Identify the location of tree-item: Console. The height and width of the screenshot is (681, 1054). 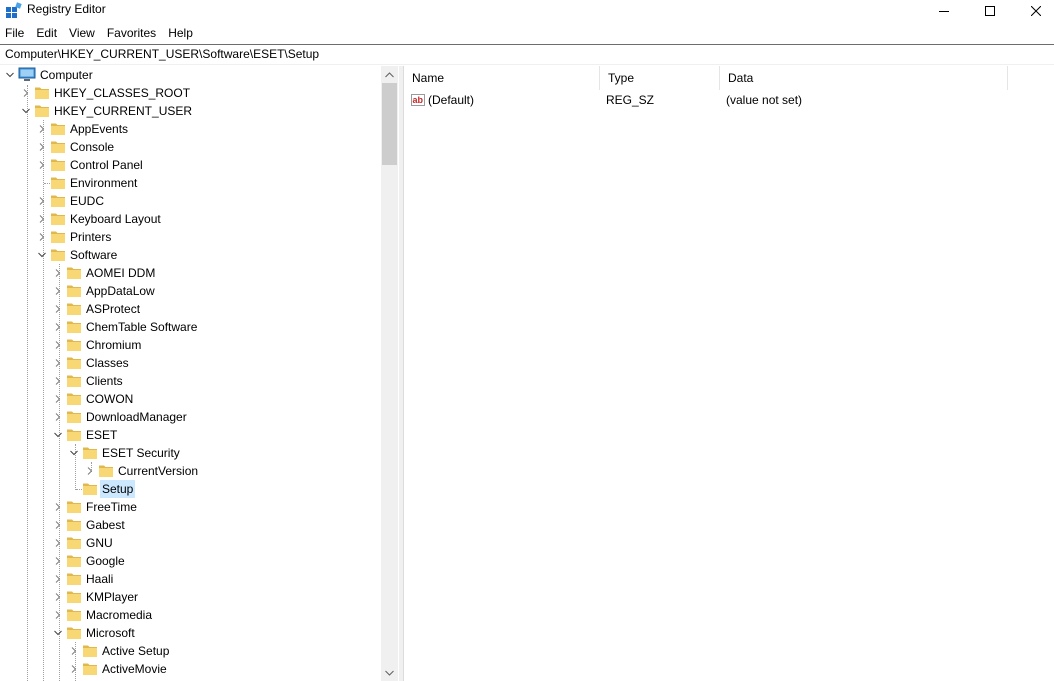
(190, 147).